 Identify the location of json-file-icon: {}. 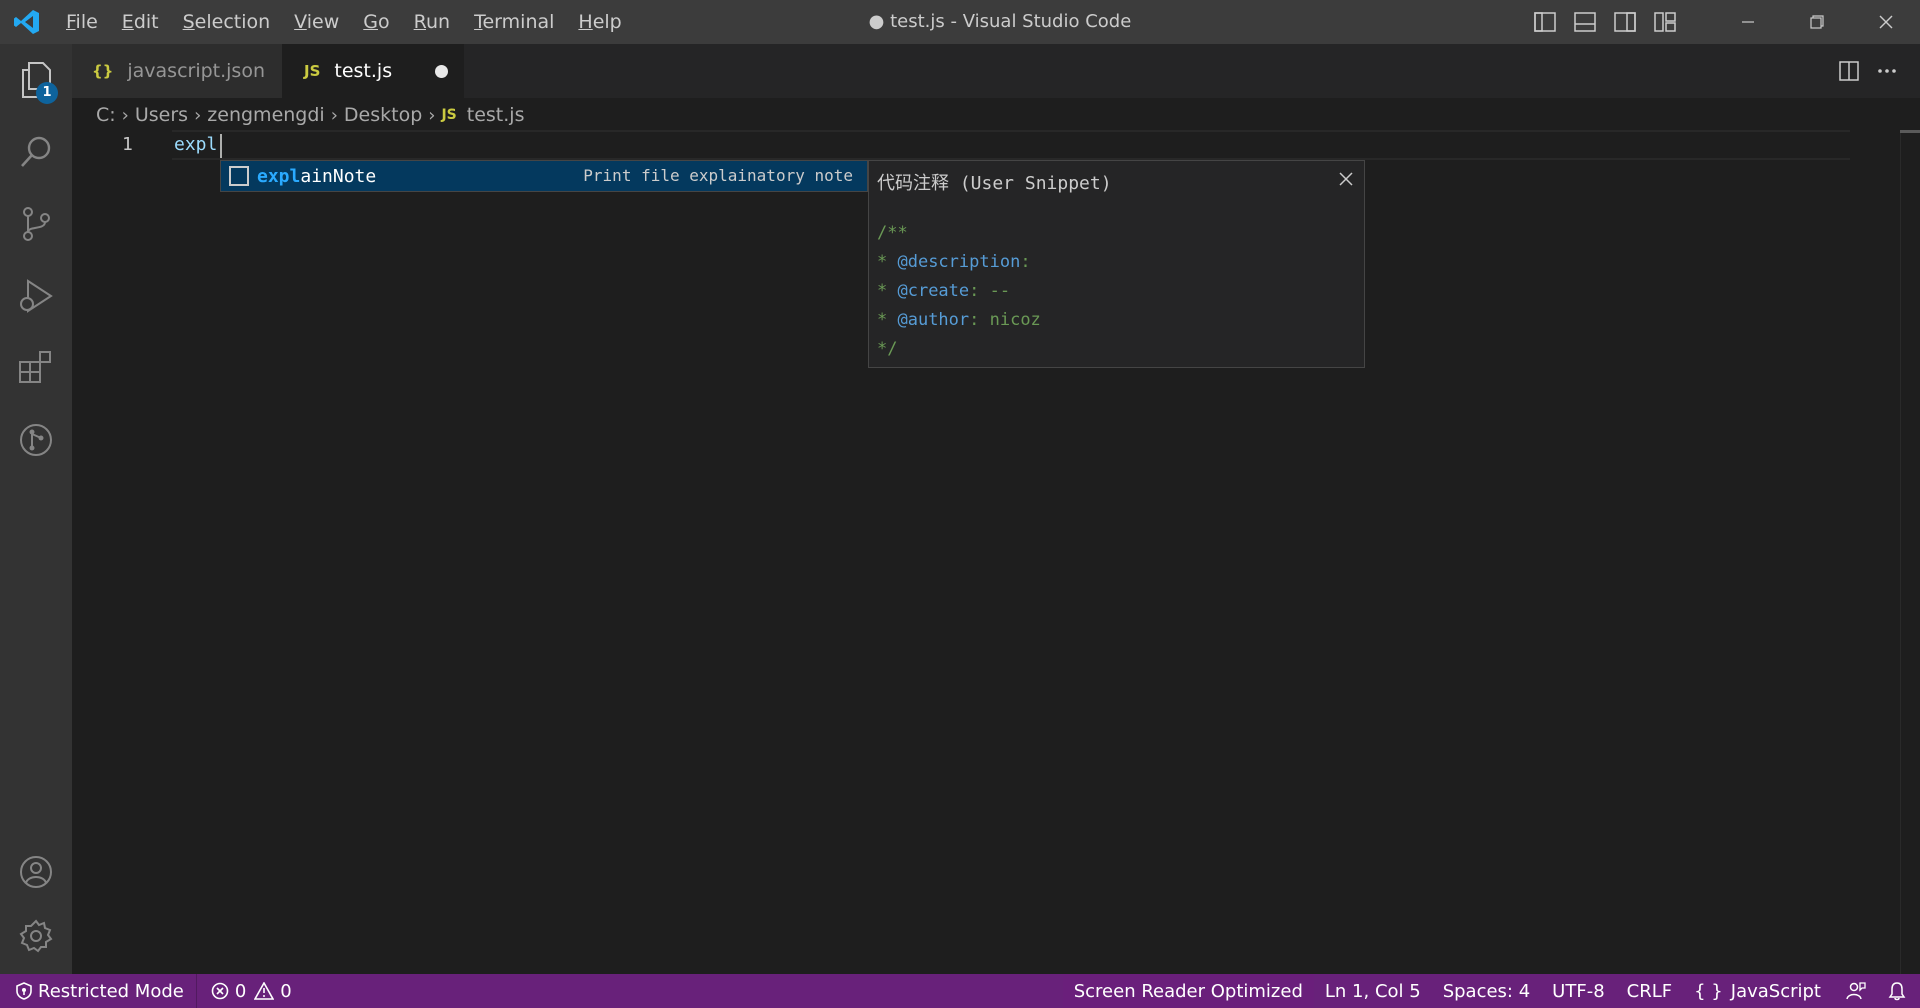
(103, 71).